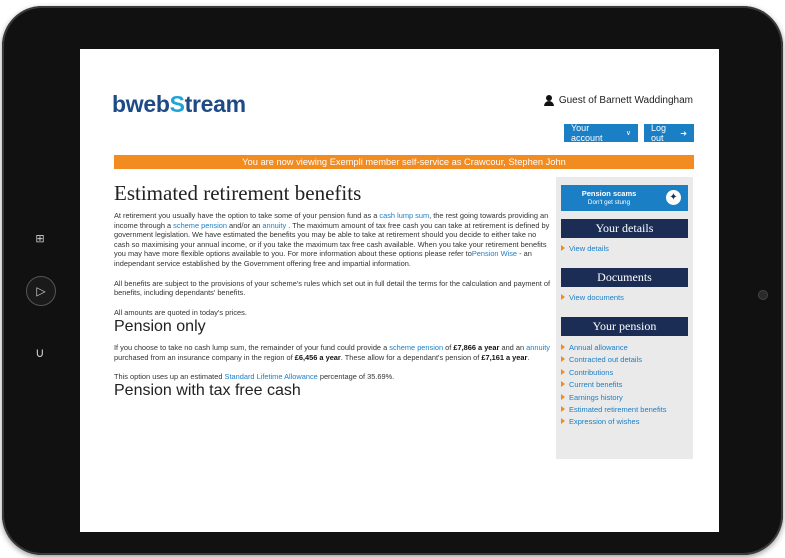 The width and height of the screenshot is (785, 558). What do you see at coordinates (624, 397) in the screenshot?
I see `pension-link-earnings-history: Earnings history` at bounding box center [624, 397].